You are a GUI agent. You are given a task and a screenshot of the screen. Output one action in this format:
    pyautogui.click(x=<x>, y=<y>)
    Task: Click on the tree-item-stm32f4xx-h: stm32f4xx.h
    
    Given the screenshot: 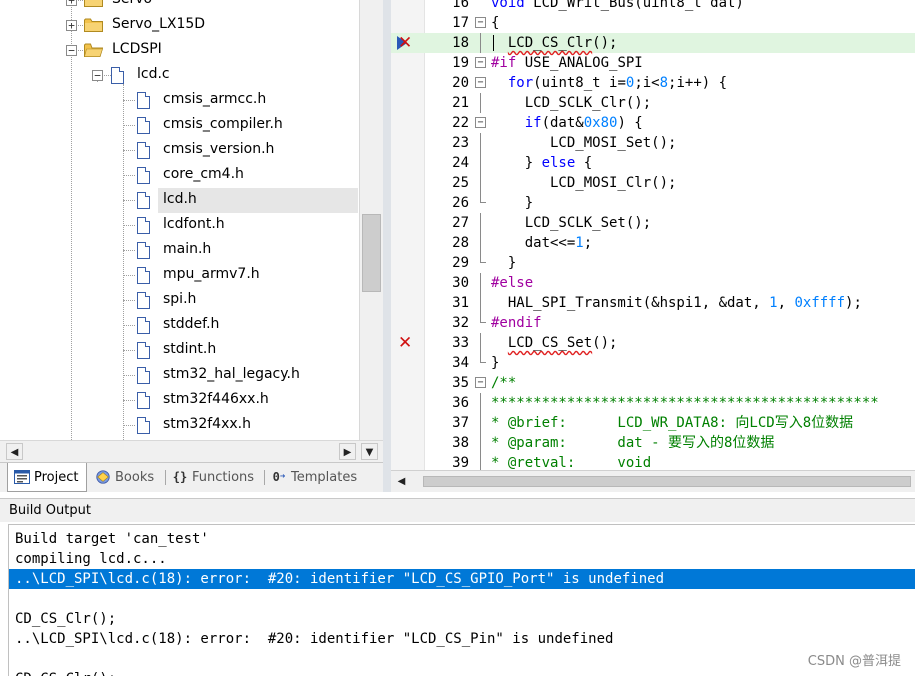 What is the action you would take?
    pyautogui.click(x=179, y=425)
    